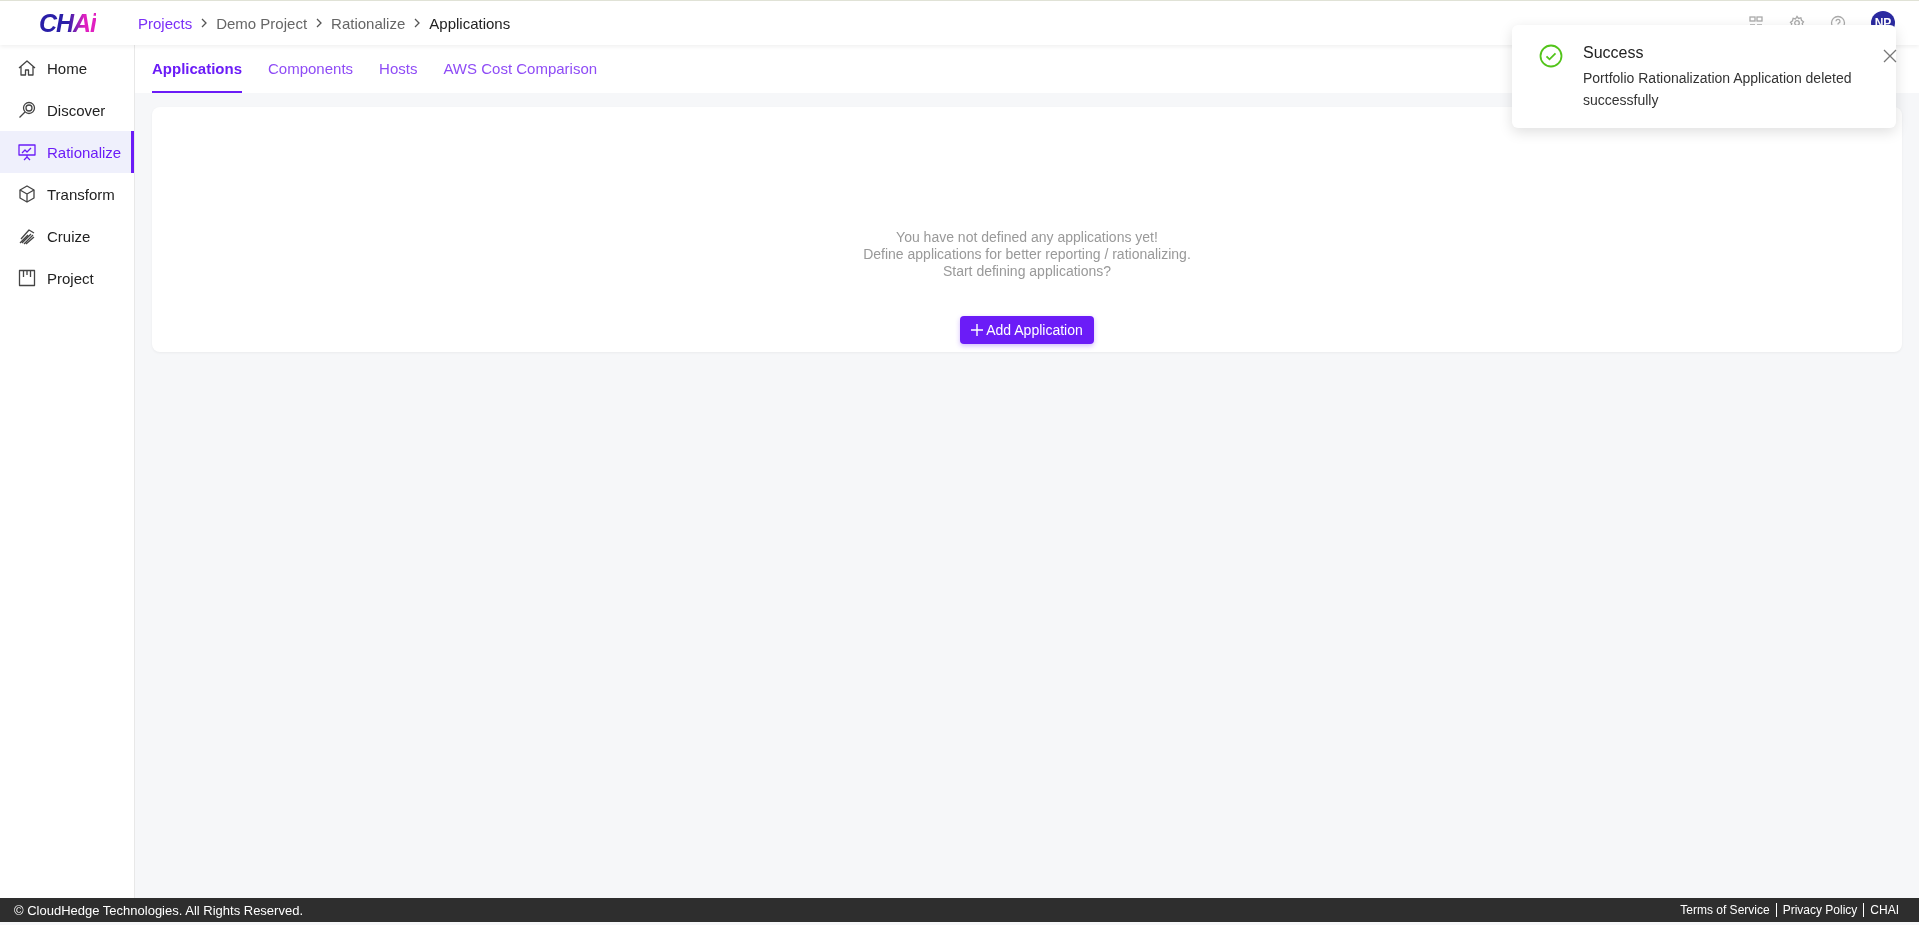  What do you see at coordinates (27, 194) in the screenshot?
I see `cube-icon` at bounding box center [27, 194].